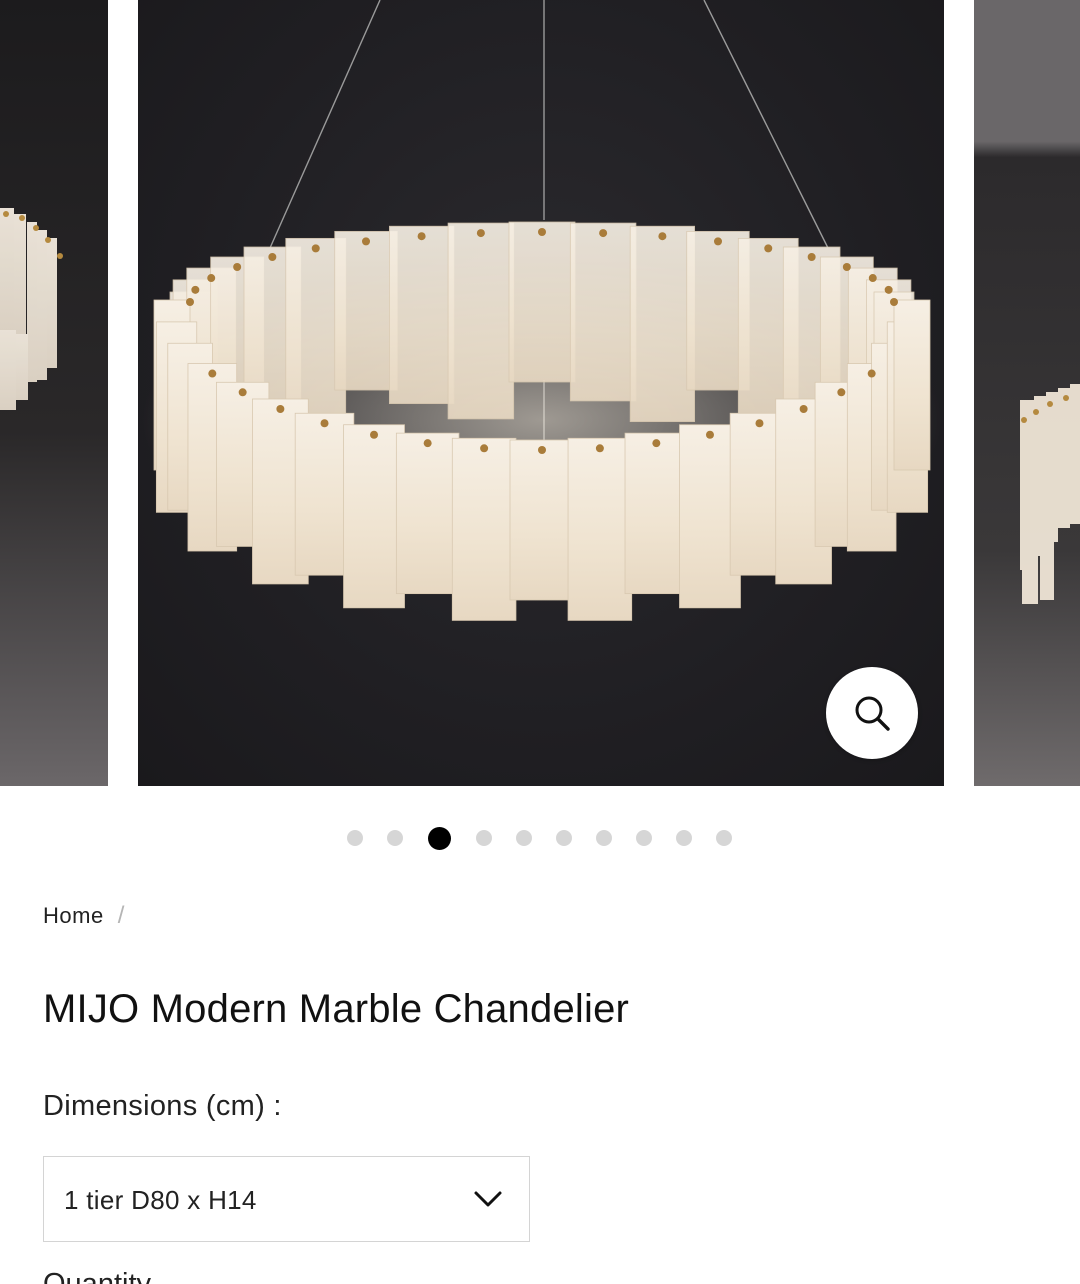  What do you see at coordinates (1027, 393) in the screenshot?
I see `gallery-slide-next` at bounding box center [1027, 393].